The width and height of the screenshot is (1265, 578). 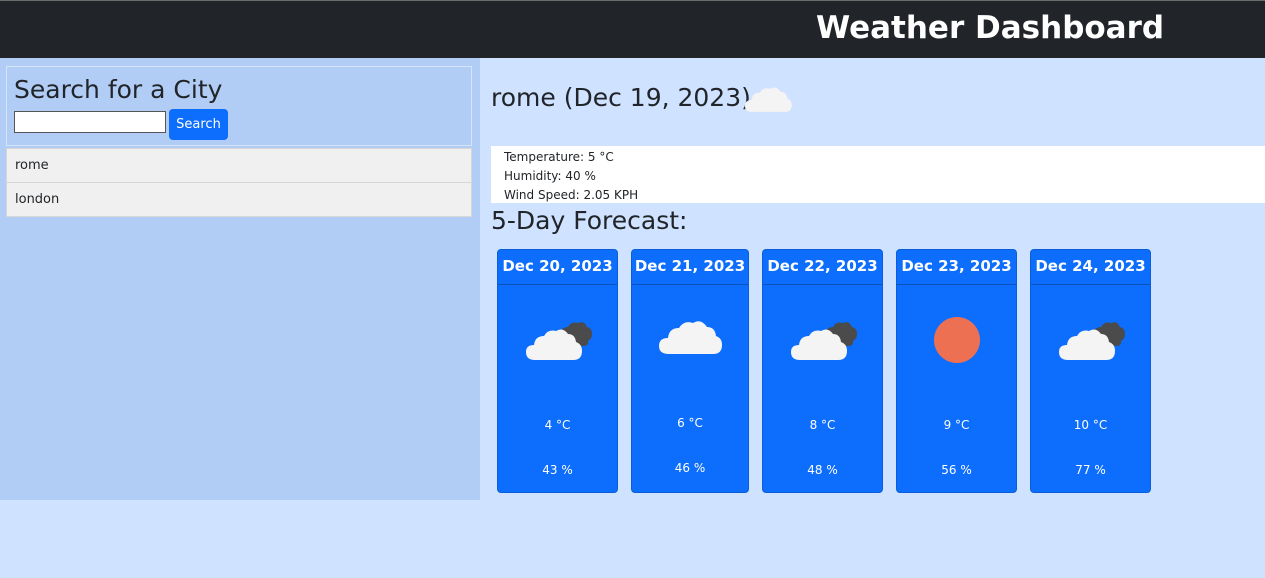 I want to click on forecast-card: Dec 22, 2023 8 °C 48 %, so click(x=822, y=371).